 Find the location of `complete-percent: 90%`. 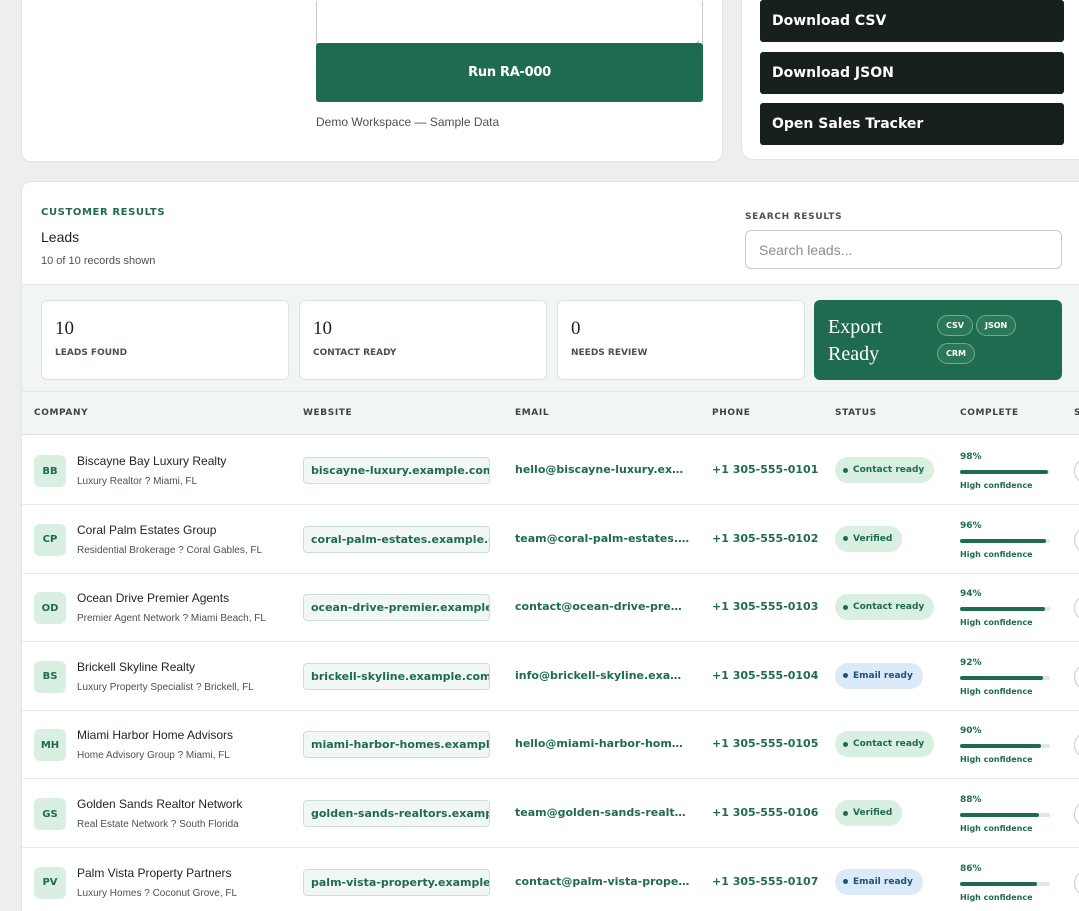

complete-percent: 90% is located at coordinates (971, 731).